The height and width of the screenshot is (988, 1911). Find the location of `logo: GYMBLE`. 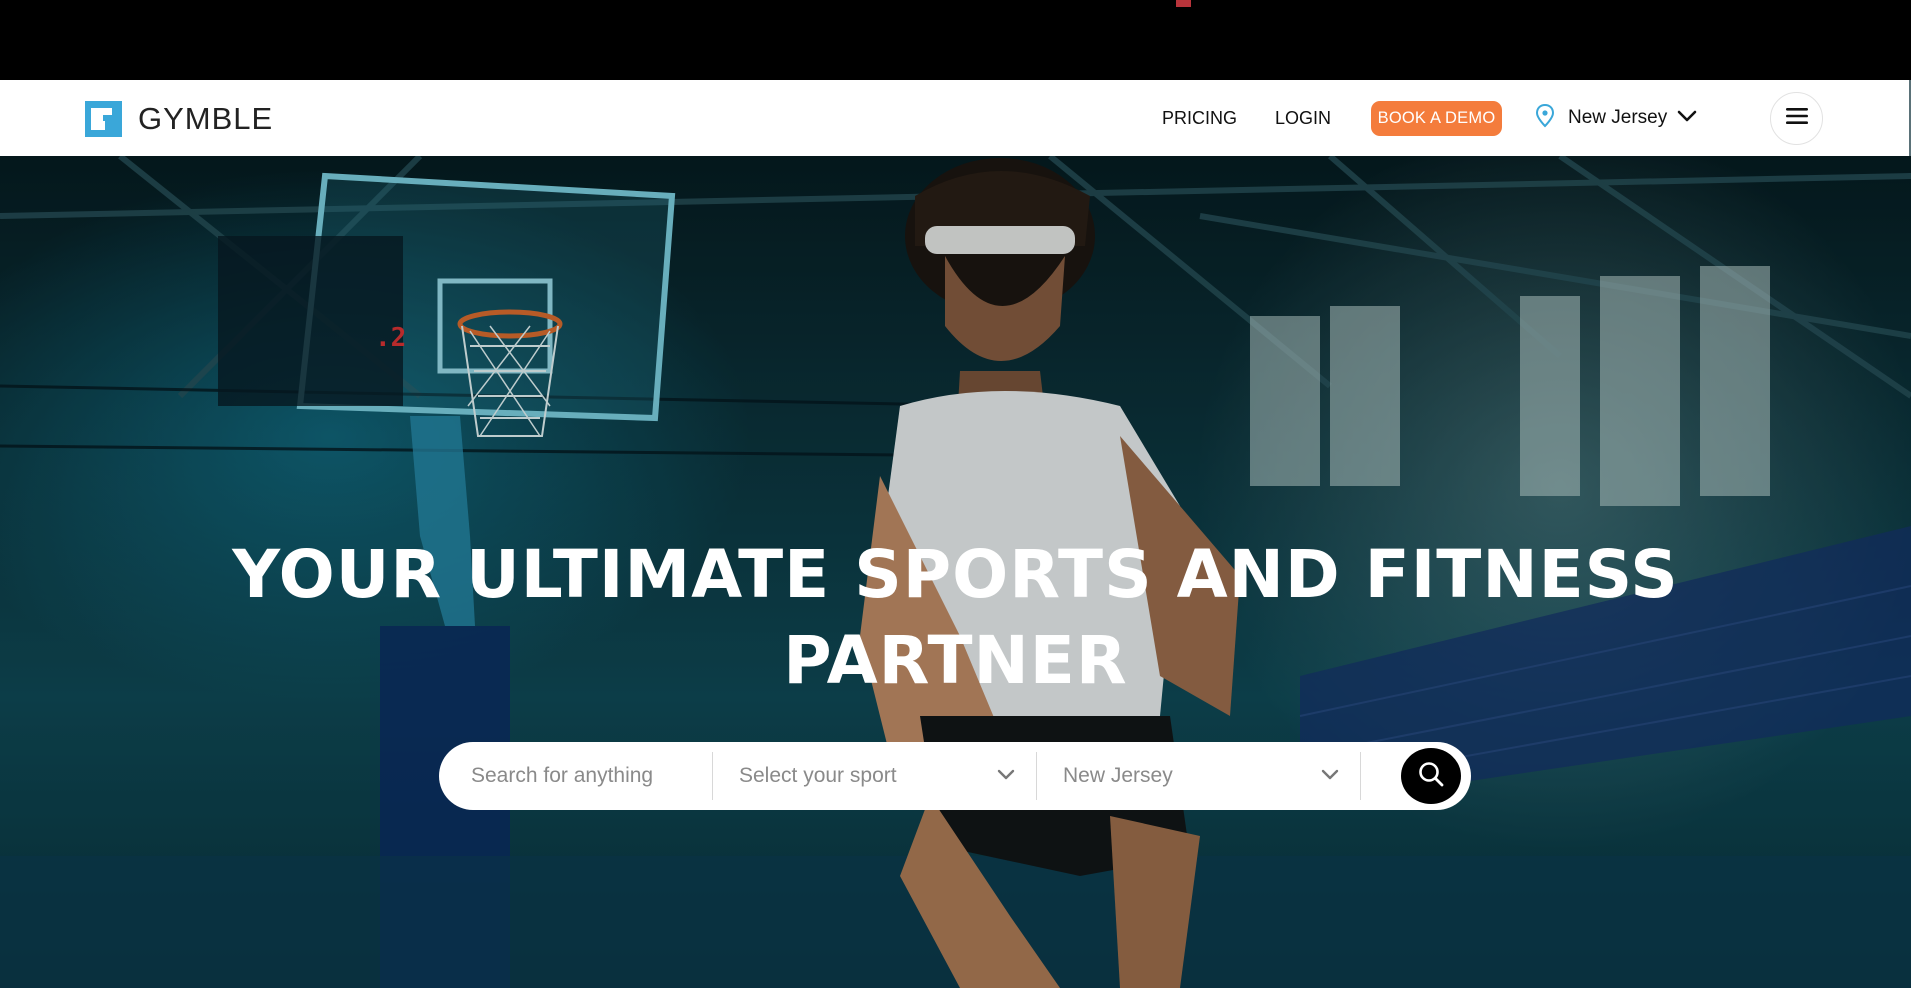

logo: GYMBLE is located at coordinates (179, 119).